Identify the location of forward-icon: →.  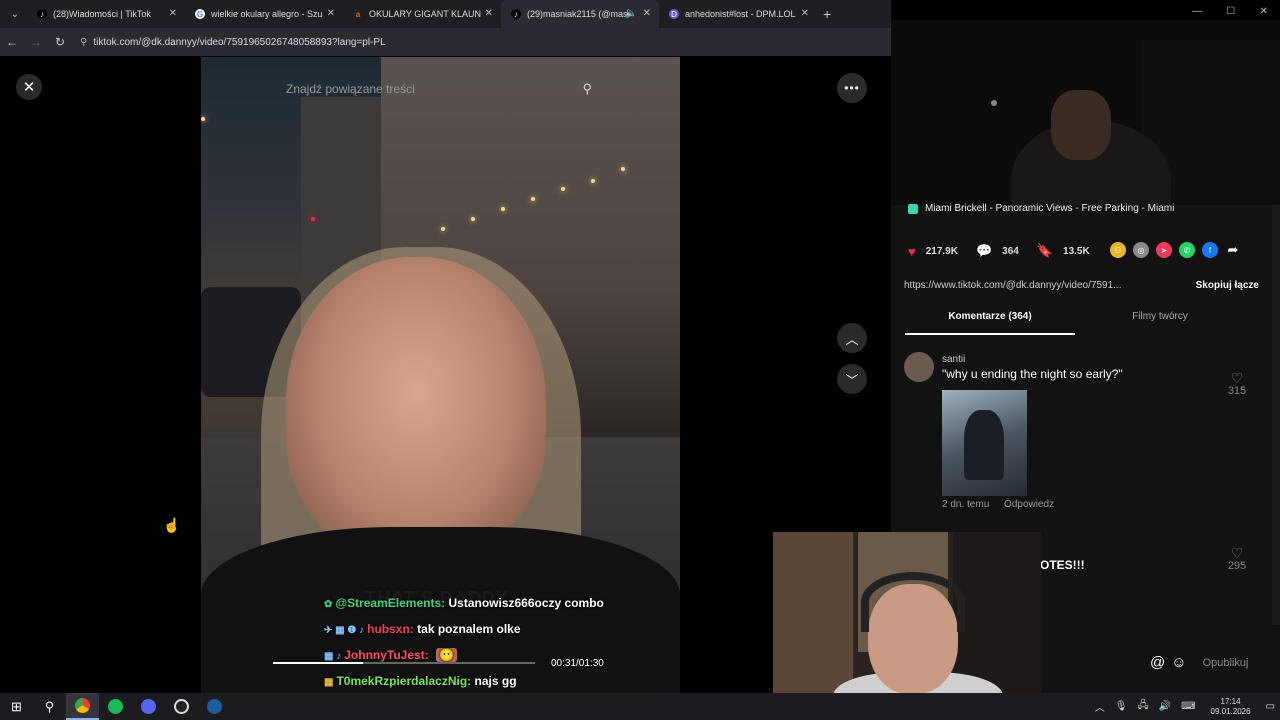
(36, 42).